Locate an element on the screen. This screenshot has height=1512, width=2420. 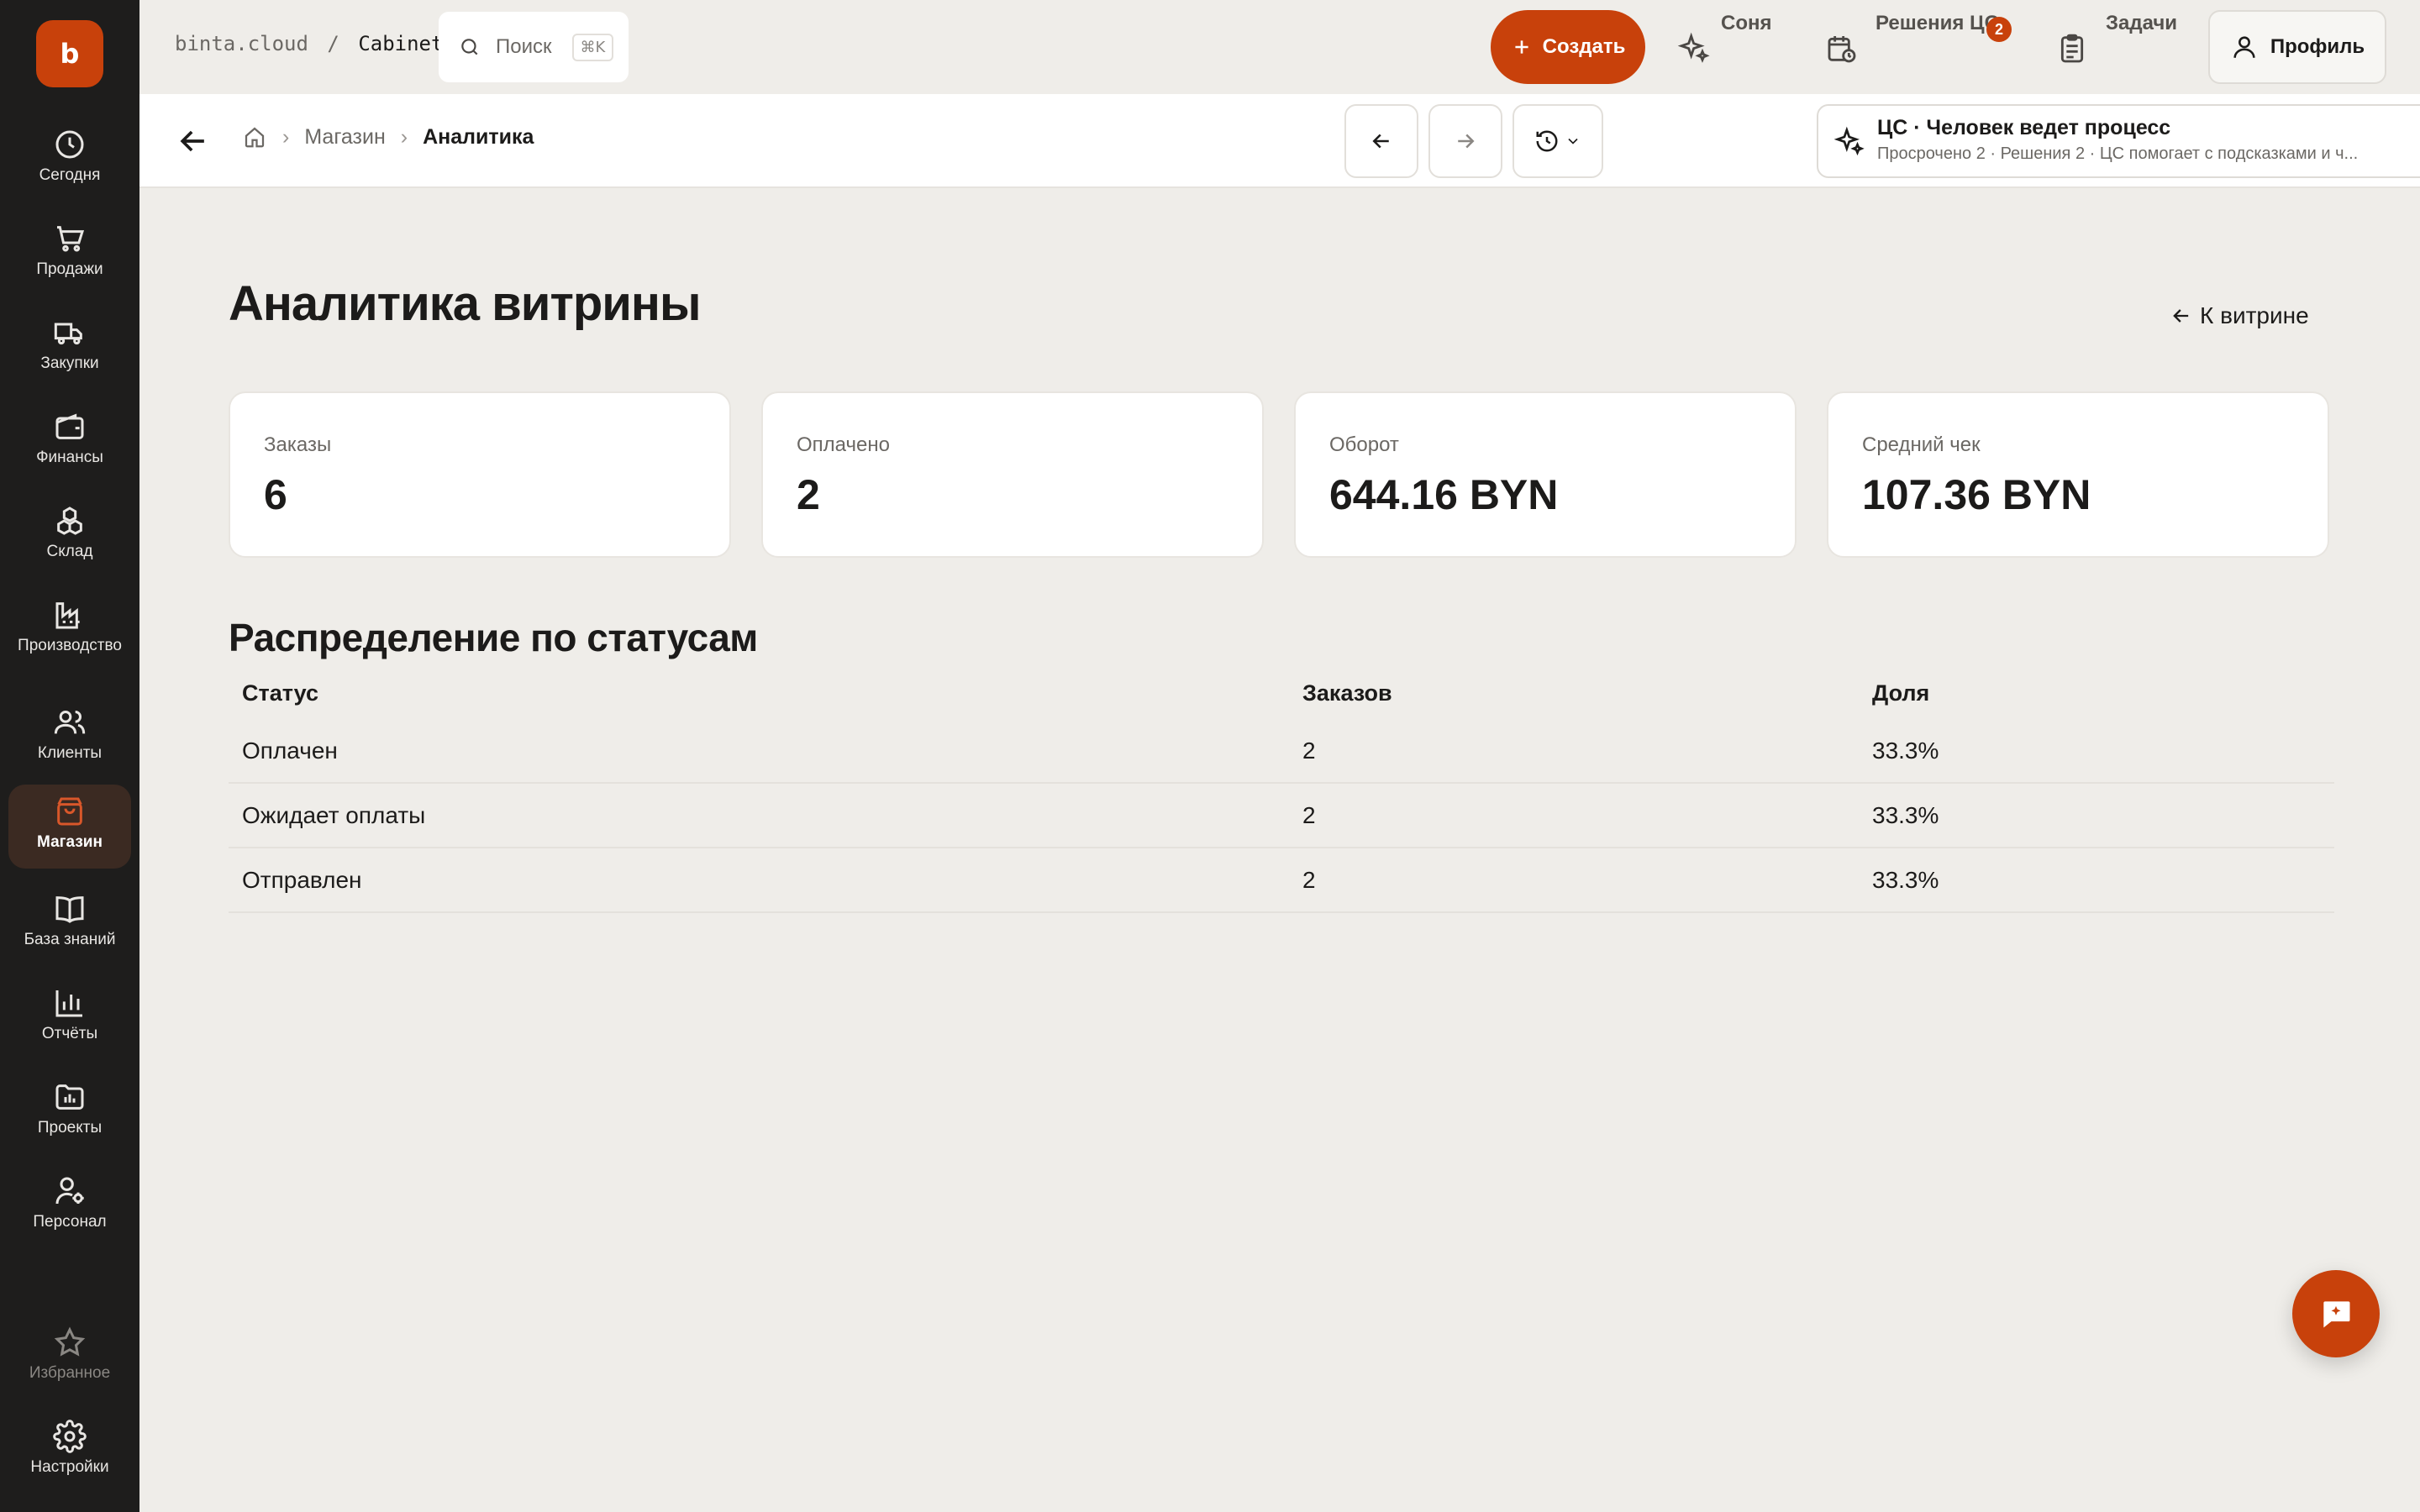
gear-icon is located at coordinates (70, 1436).